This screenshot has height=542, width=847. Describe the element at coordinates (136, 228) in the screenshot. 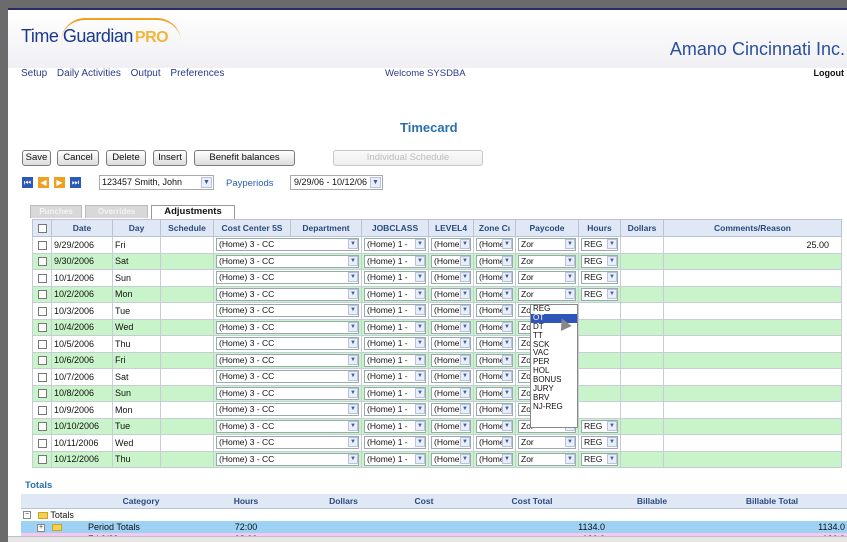

I see `header-day: Day` at that location.